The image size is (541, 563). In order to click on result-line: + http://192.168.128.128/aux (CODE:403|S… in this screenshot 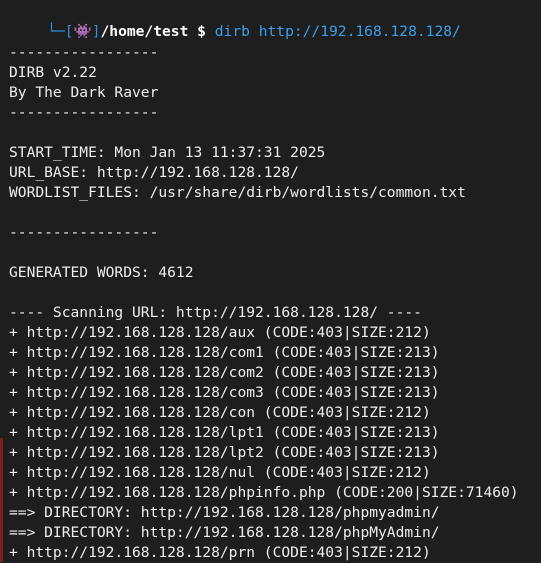, I will do `click(220, 332)`.